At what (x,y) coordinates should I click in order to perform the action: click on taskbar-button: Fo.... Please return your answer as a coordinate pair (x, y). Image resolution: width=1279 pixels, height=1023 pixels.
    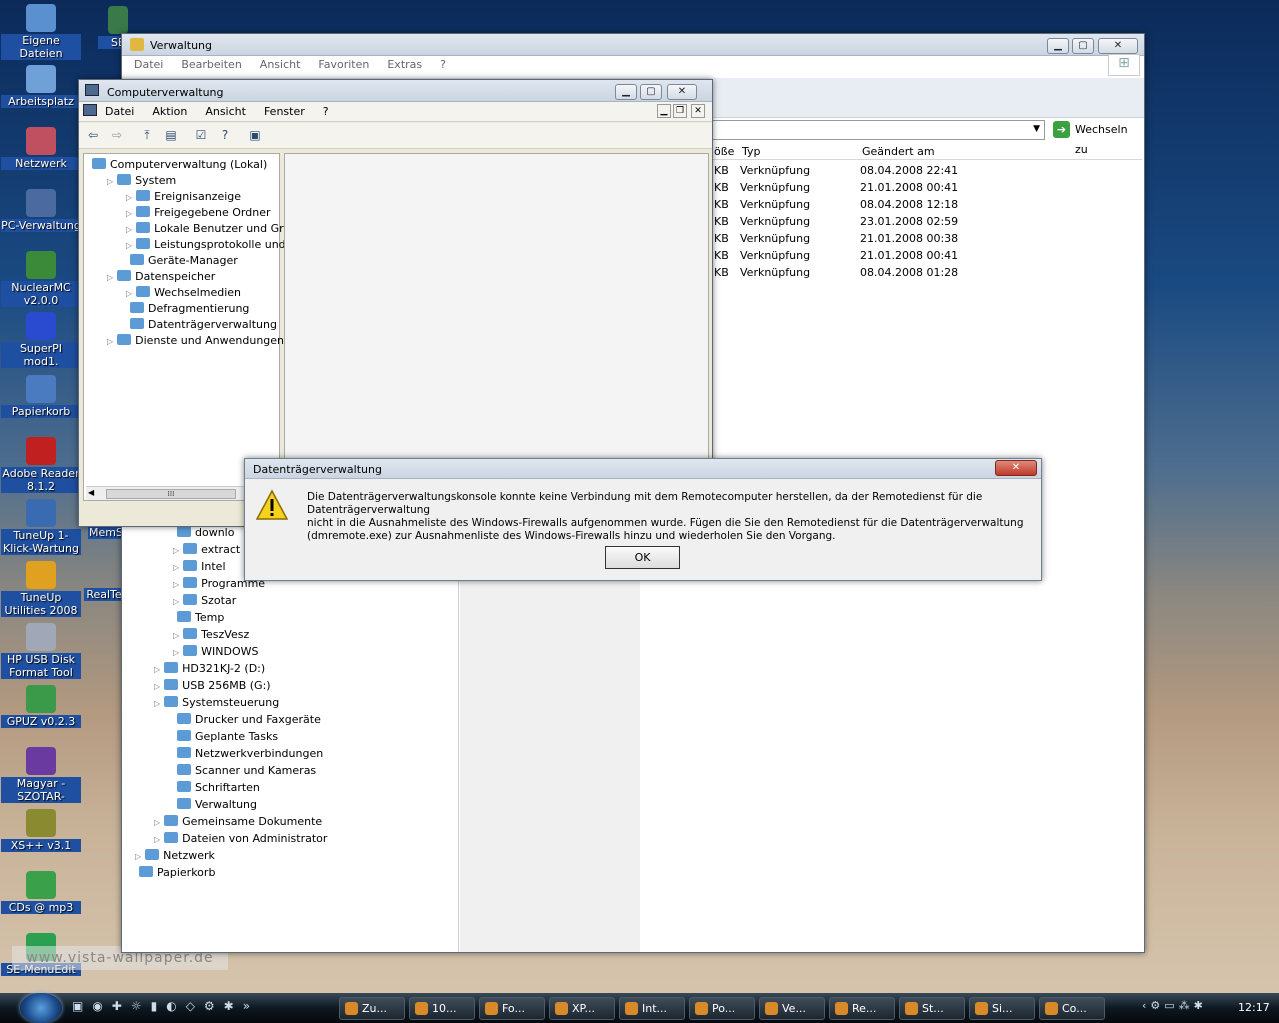
    Looking at the image, I should click on (512, 1008).